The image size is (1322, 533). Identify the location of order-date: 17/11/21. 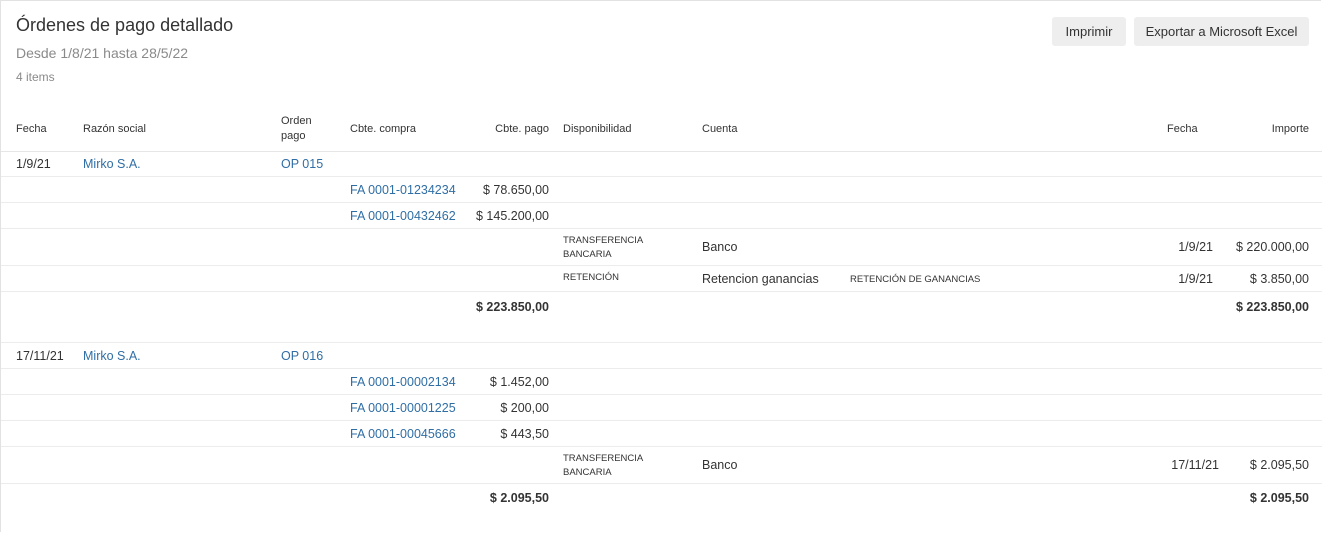
(40, 356).